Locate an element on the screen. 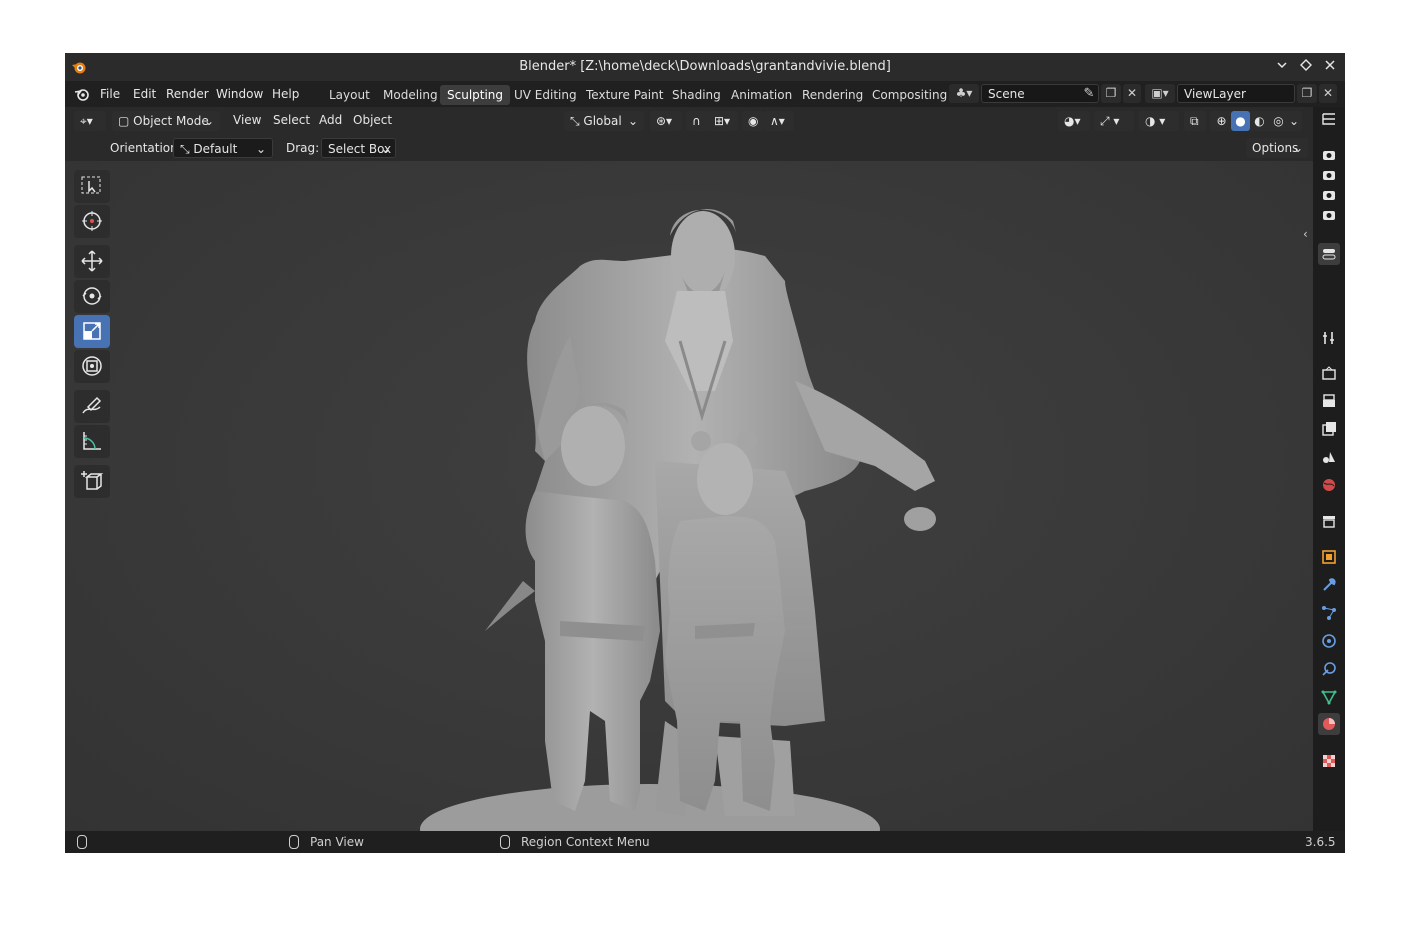  sidebar-toggle-icon: ‹ is located at coordinates (1305, 234).